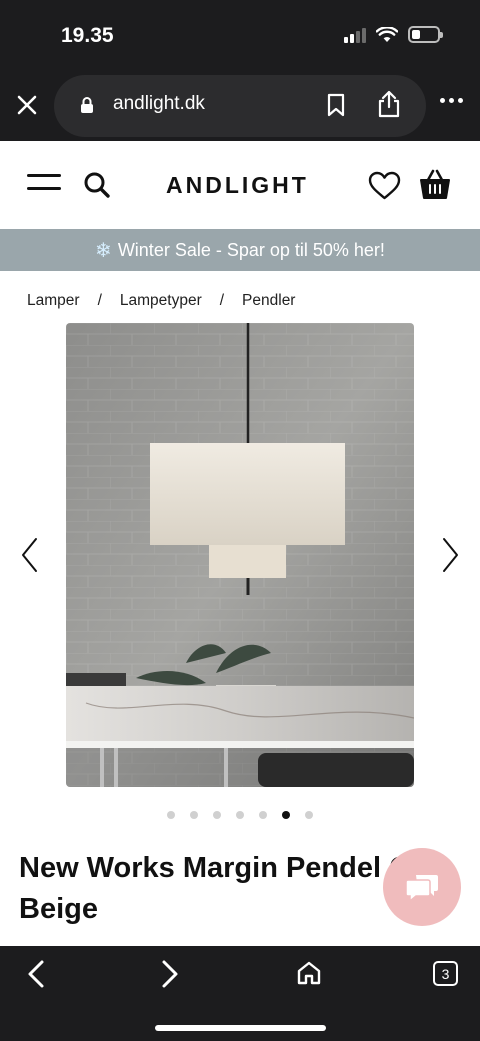  What do you see at coordinates (87, 105) in the screenshot?
I see `lock-icon` at bounding box center [87, 105].